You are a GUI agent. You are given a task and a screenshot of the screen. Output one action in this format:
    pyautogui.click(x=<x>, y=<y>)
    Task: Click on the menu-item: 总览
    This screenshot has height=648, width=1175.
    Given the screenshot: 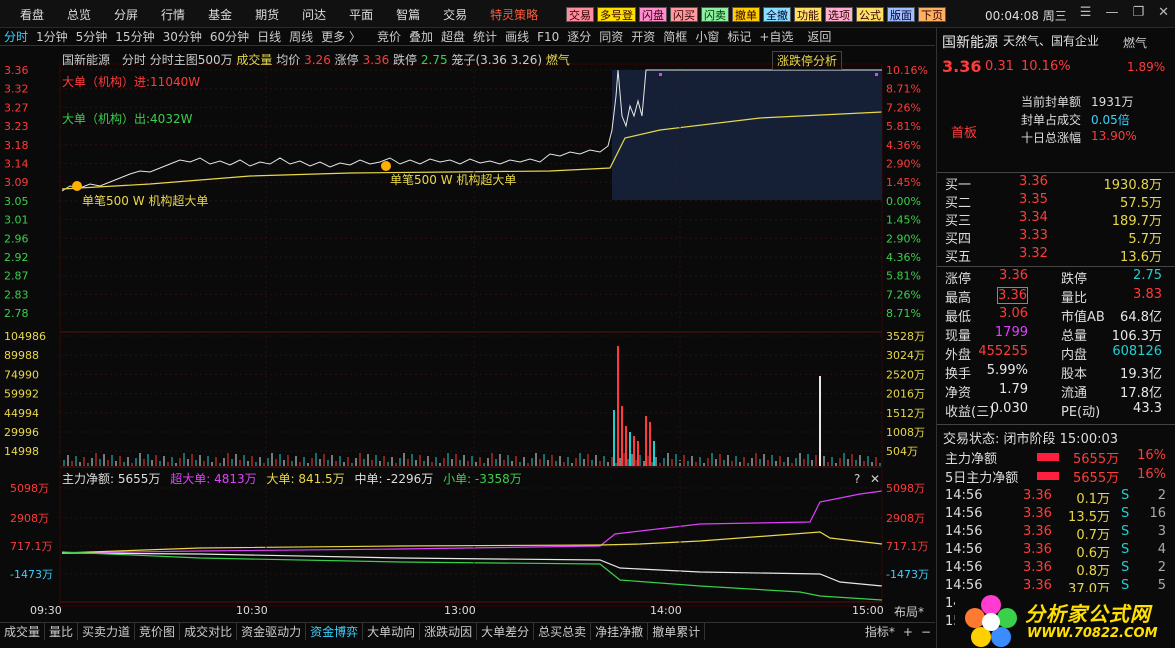 What is the action you would take?
    pyautogui.click(x=79, y=14)
    